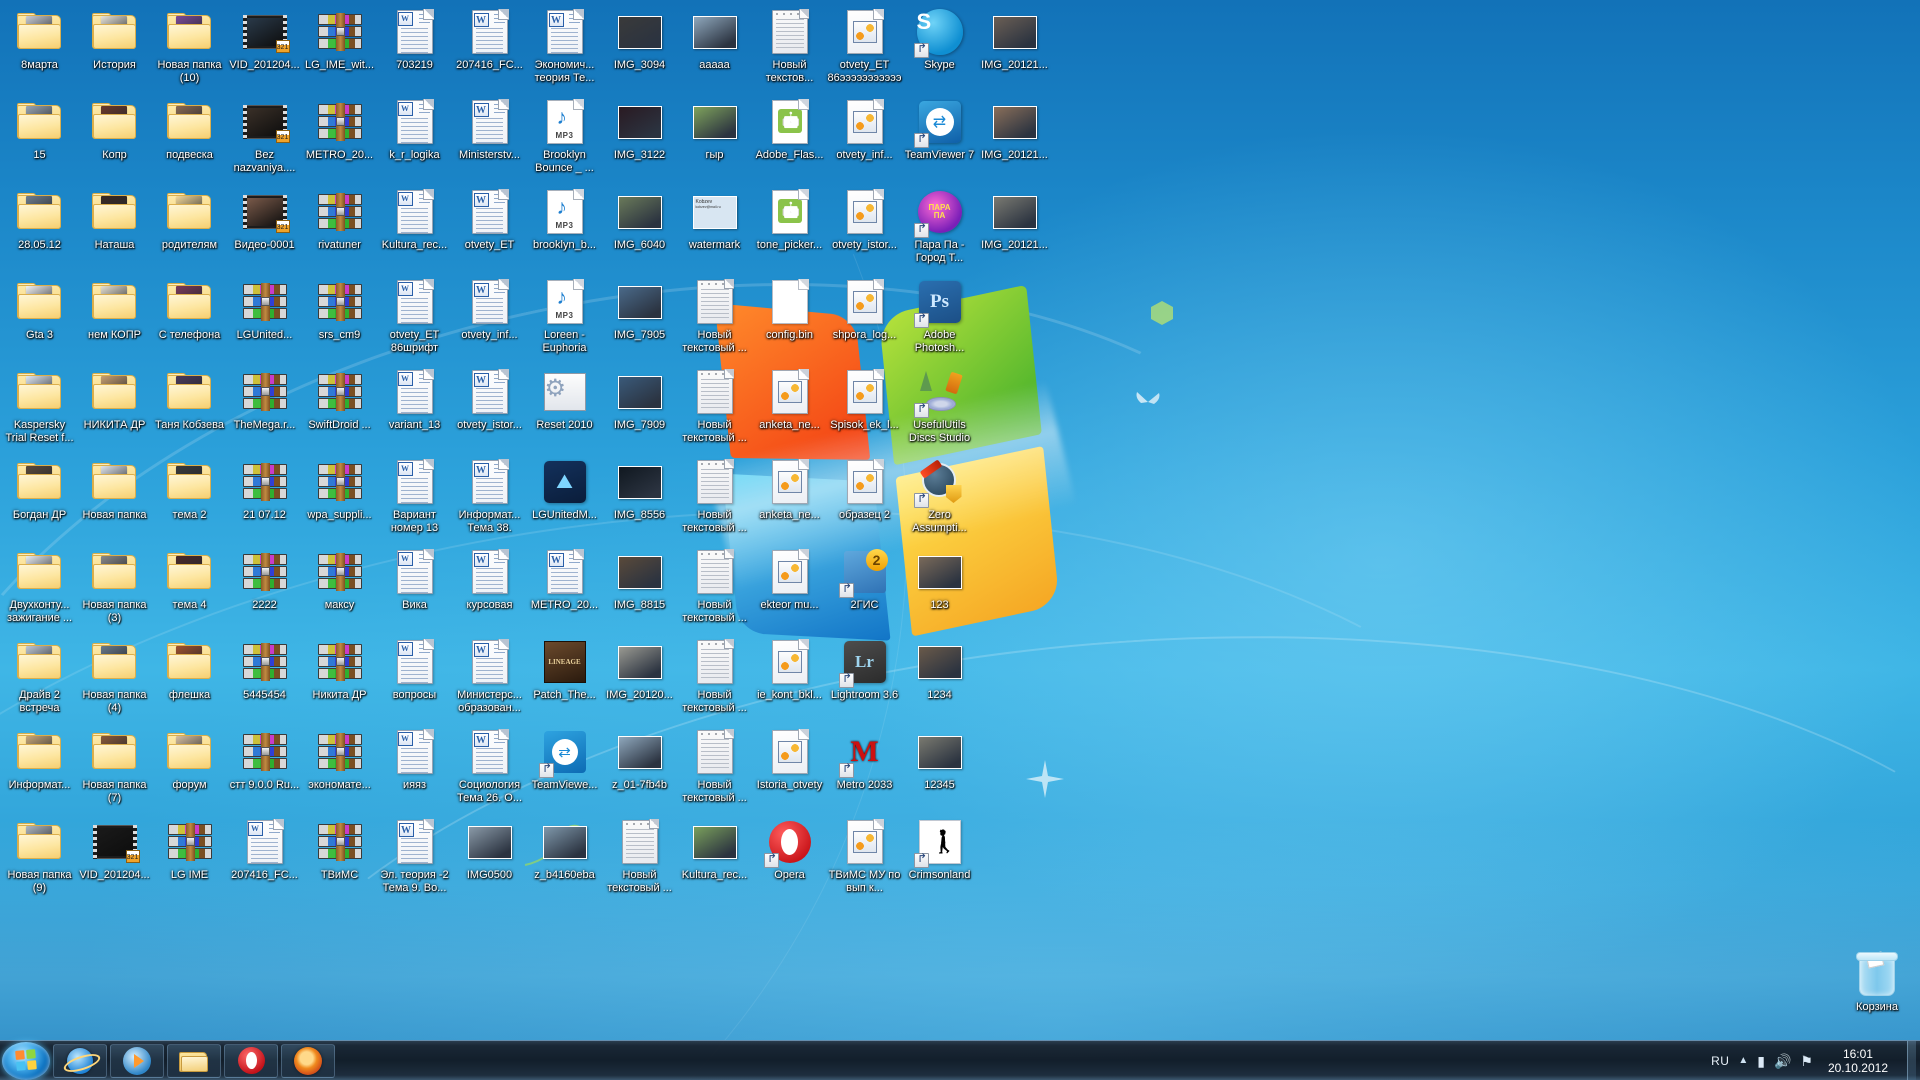  Describe the element at coordinates (414, 316) in the screenshot. I see `desktop-icon: W otvety_ET 86шрифт` at that location.